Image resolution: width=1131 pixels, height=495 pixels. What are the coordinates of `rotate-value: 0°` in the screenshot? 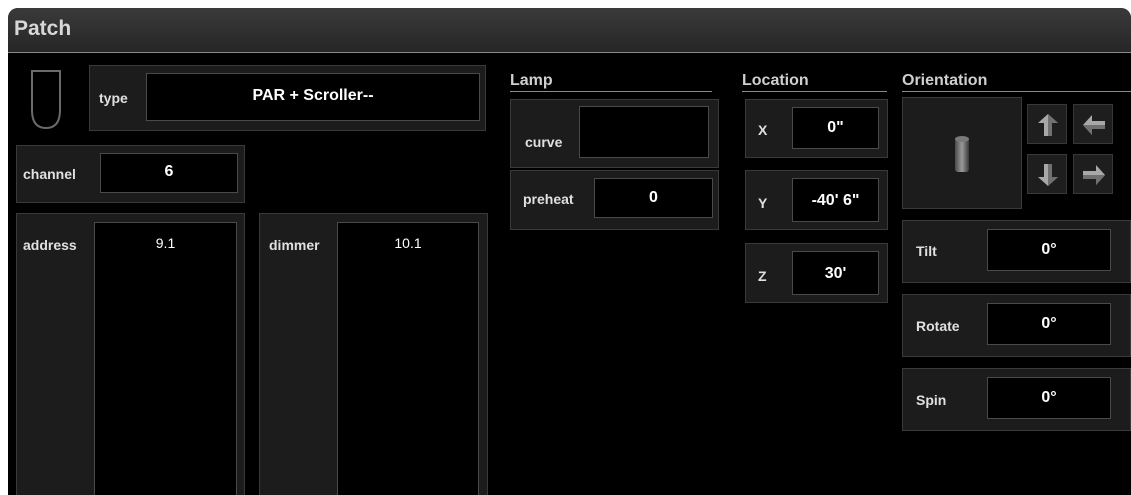 It's located at (1049, 323).